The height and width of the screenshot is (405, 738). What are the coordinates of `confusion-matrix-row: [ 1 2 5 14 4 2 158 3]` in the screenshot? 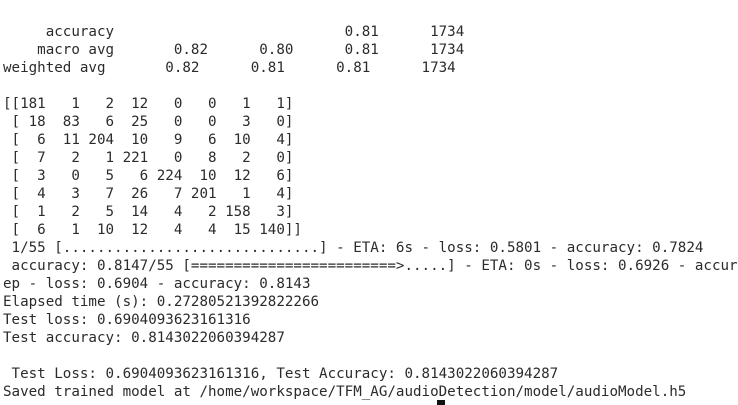 It's located at (148, 212).